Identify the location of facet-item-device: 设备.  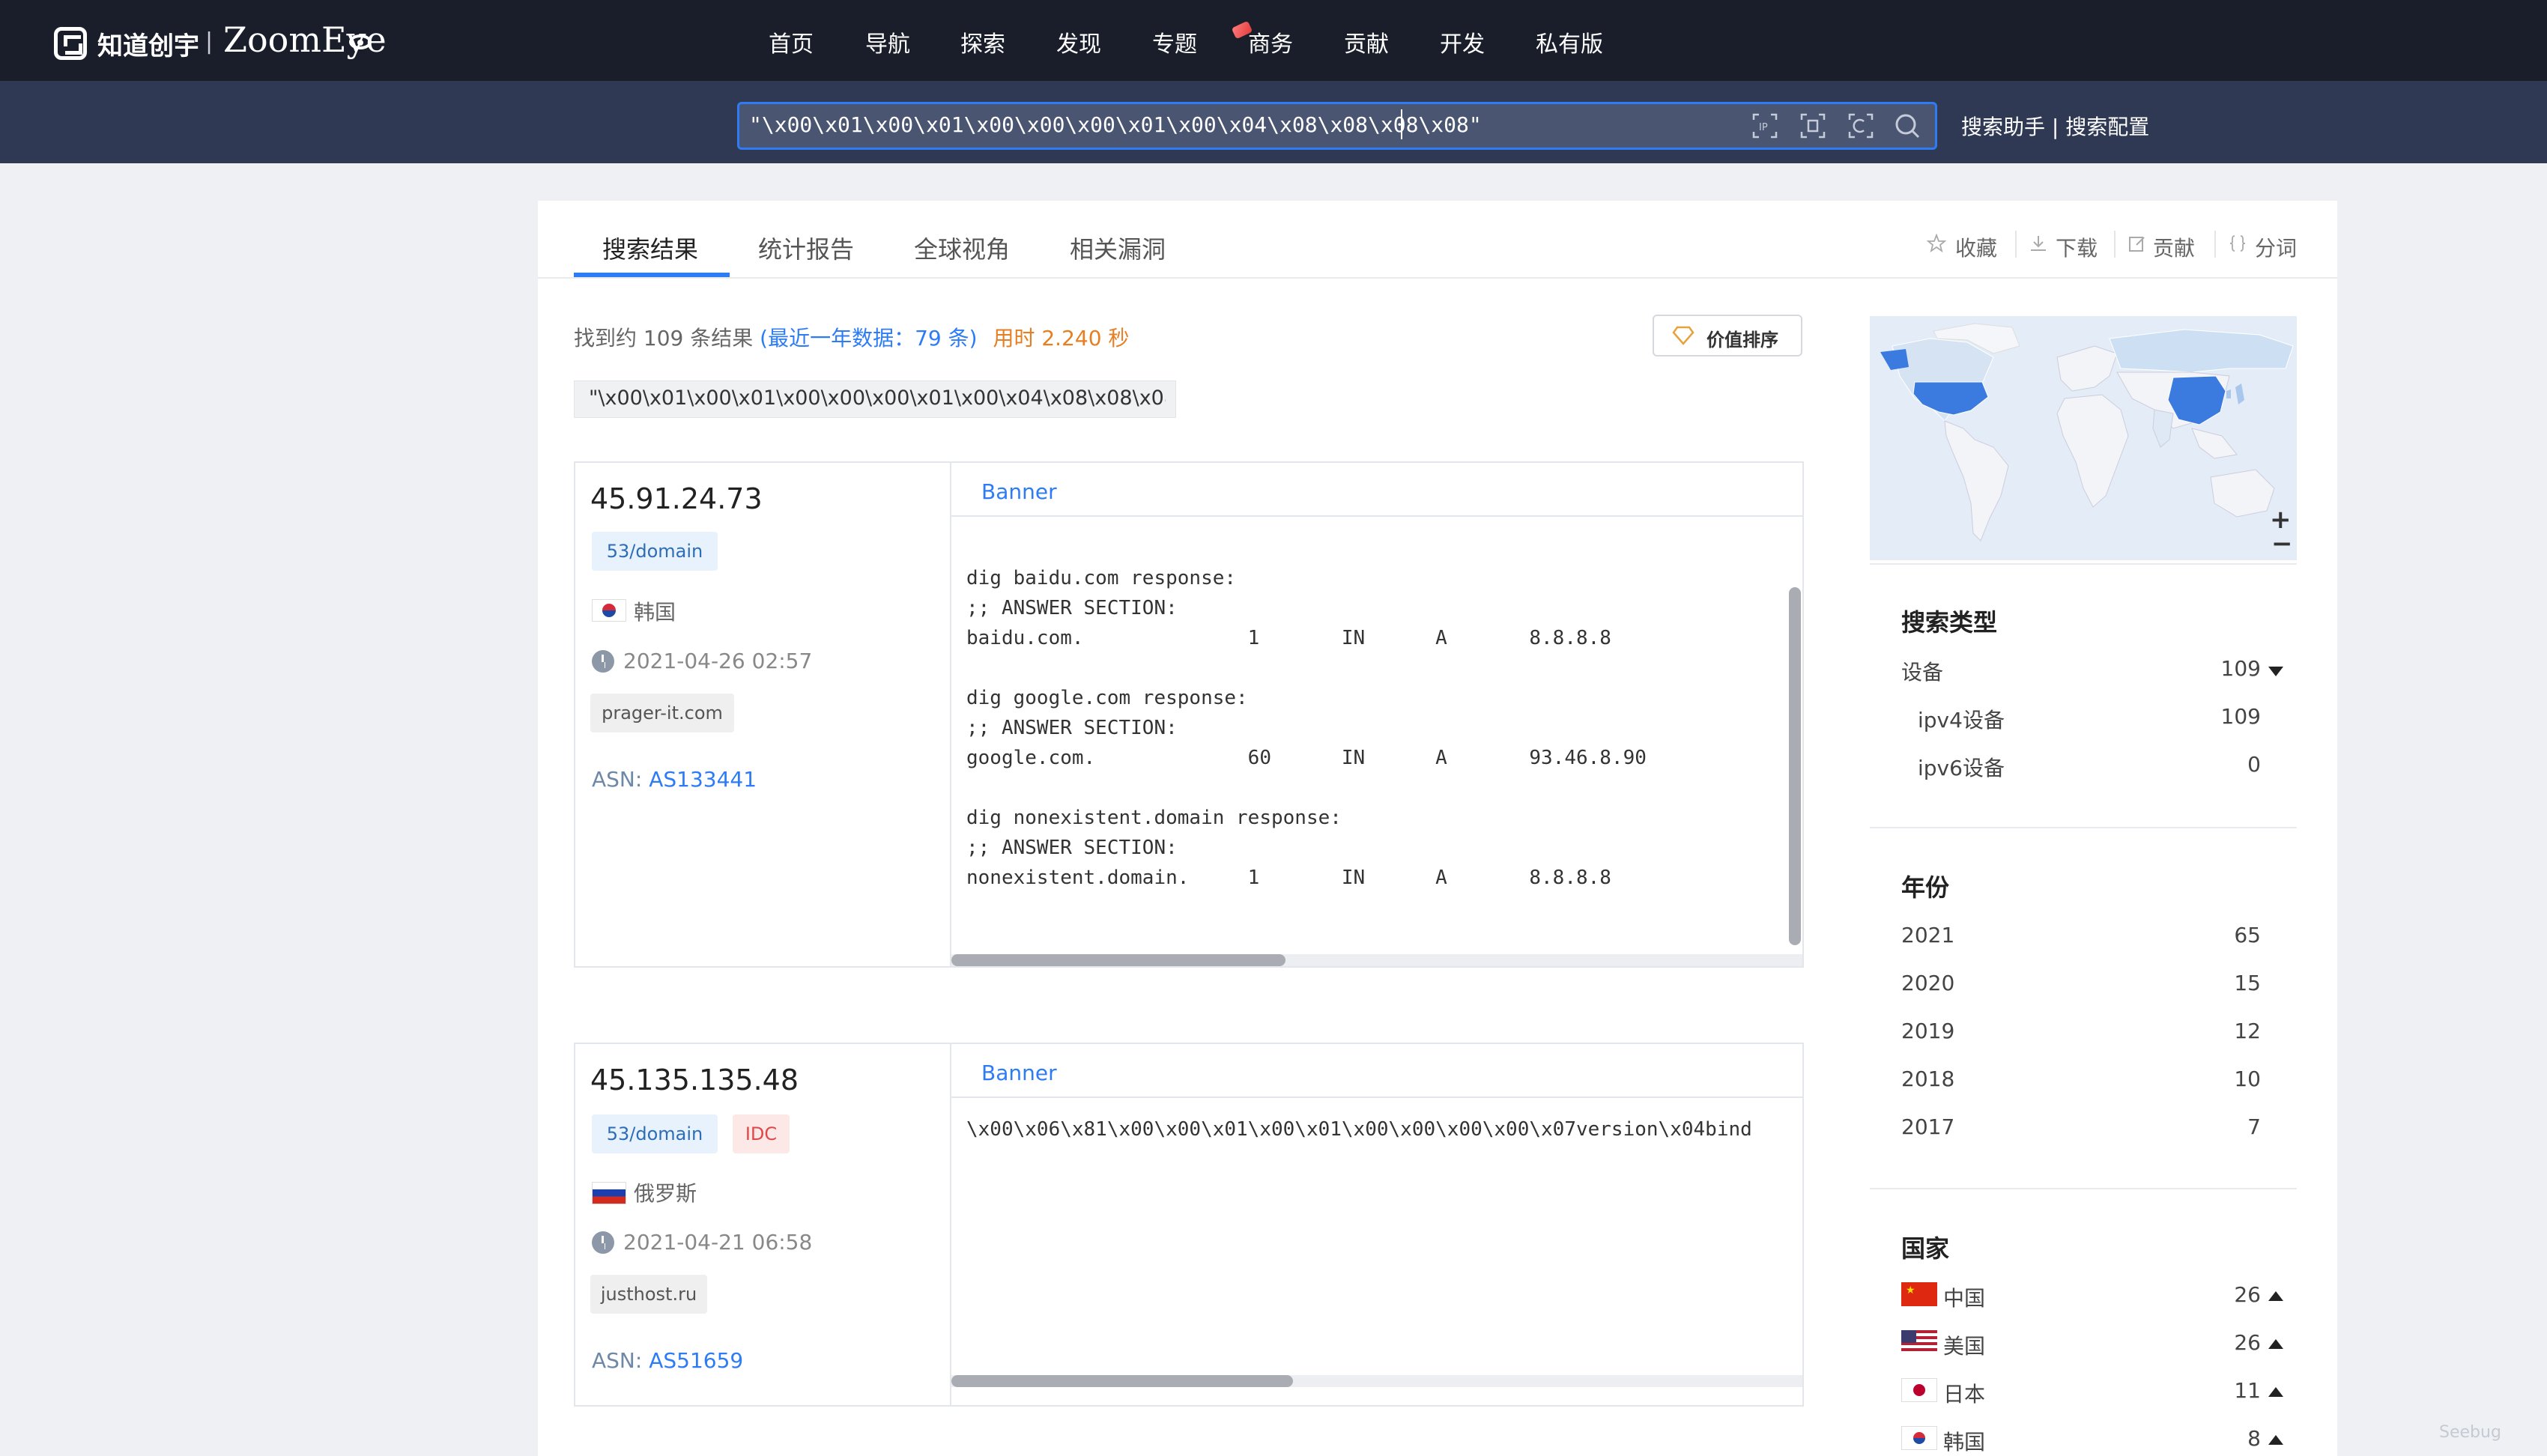
(1922, 671).